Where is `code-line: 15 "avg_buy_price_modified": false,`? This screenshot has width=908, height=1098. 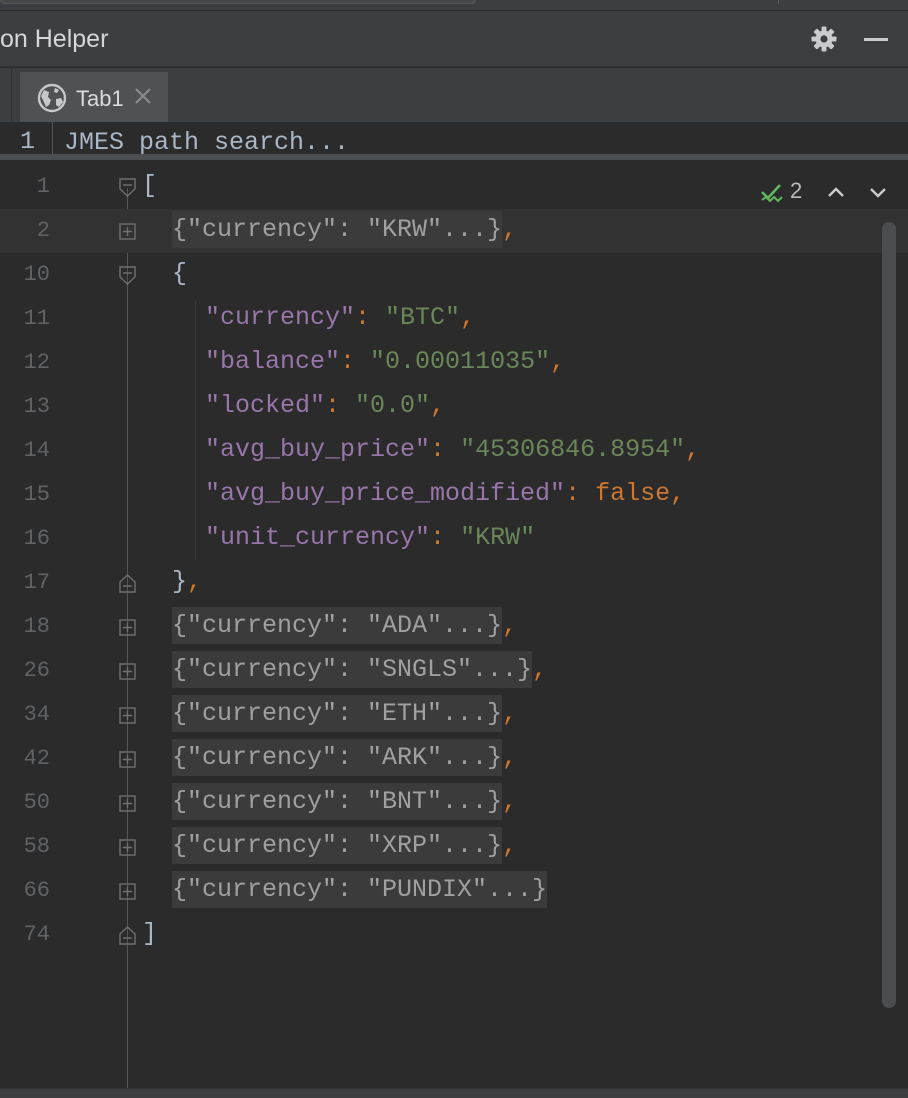
code-line: 15 "avg_buy_price_modified": false, is located at coordinates (454, 495).